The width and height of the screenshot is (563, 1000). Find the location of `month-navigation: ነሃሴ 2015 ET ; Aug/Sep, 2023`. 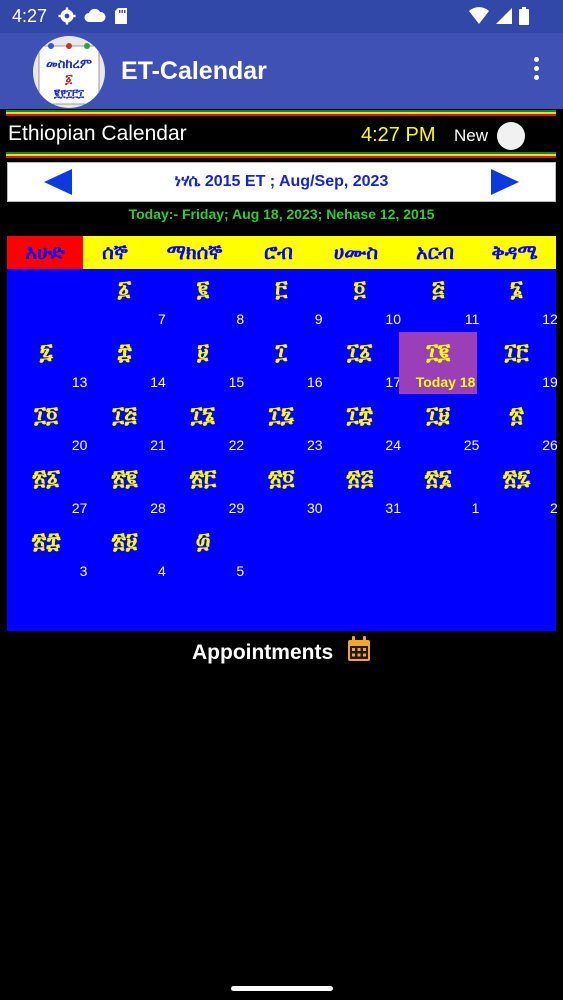

month-navigation: ነሃሴ 2015 ET ; Aug/Sep, 2023 is located at coordinates (281, 182).